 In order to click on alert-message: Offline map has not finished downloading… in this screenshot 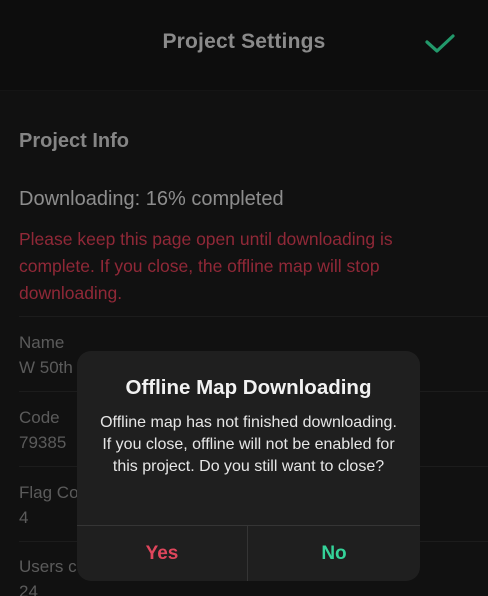, I will do `click(248, 444)`.